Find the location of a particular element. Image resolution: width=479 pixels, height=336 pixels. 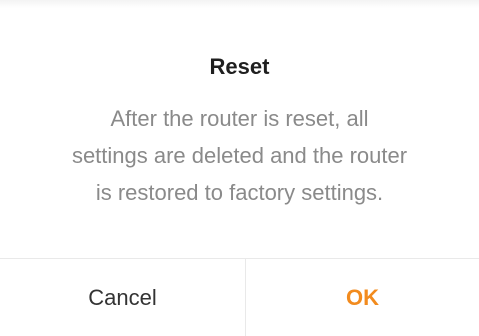

dialog-message-line: settings are deleted and the router is located at coordinates (239, 155).